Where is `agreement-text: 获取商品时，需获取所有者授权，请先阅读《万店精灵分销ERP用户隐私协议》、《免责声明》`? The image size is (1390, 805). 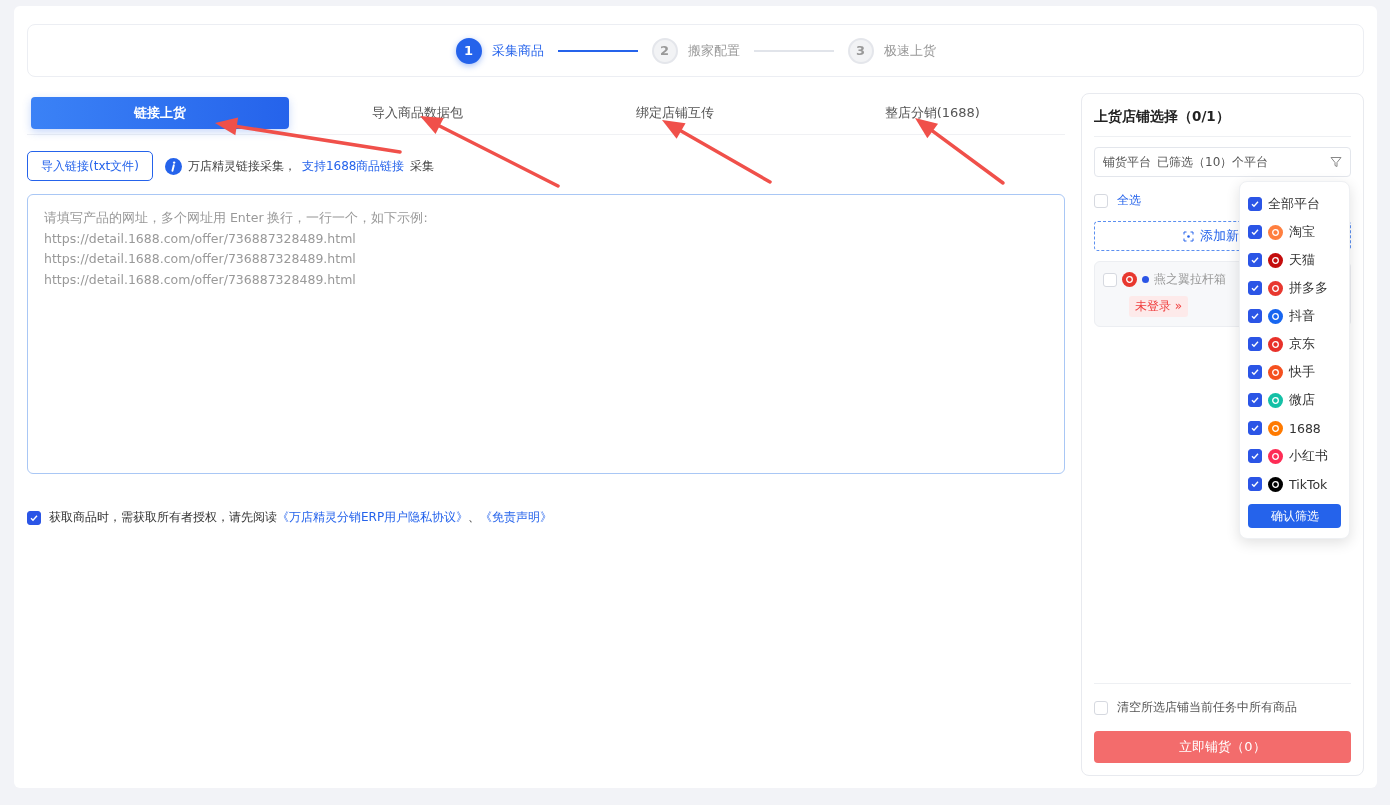
agreement-text: 获取商品时，需获取所有者授权，请先阅读《万店精灵分销ERP用户隐私协议》、《免责声明》 is located at coordinates (301, 517).